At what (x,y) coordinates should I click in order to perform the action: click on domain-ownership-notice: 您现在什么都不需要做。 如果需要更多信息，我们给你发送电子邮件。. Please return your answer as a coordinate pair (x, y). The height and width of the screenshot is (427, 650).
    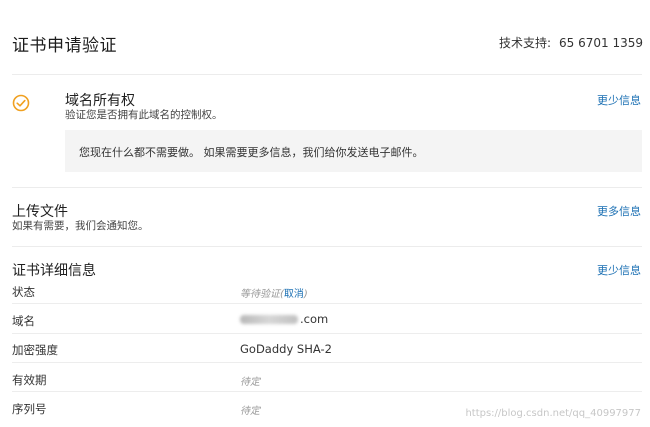
    Looking at the image, I should click on (353, 151).